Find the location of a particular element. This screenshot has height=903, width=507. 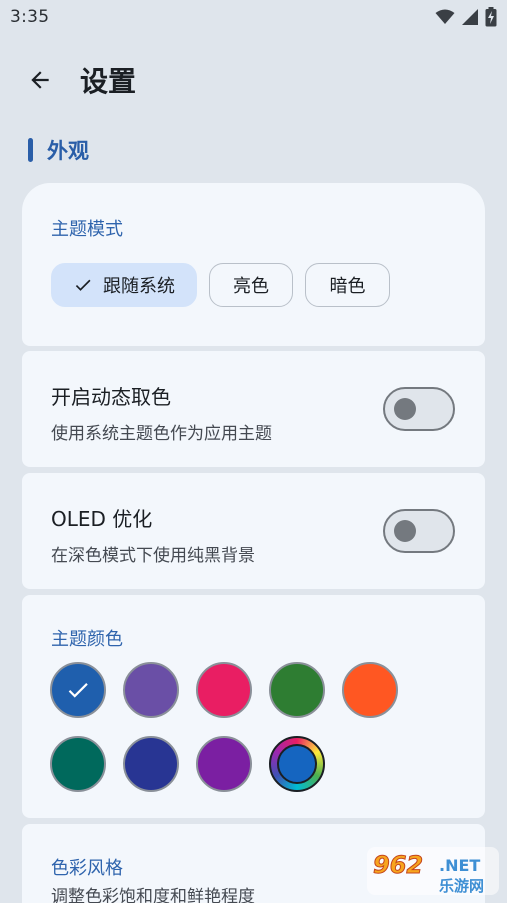

oled-title: OLED 优化 is located at coordinates (102, 519).